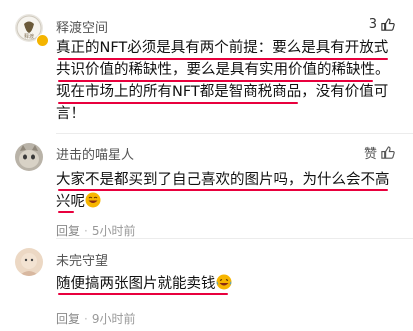 The image size is (413, 331). What do you see at coordinates (82, 26) in the screenshot?
I see `comment-username: 释渡空间` at bounding box center [82, 26].